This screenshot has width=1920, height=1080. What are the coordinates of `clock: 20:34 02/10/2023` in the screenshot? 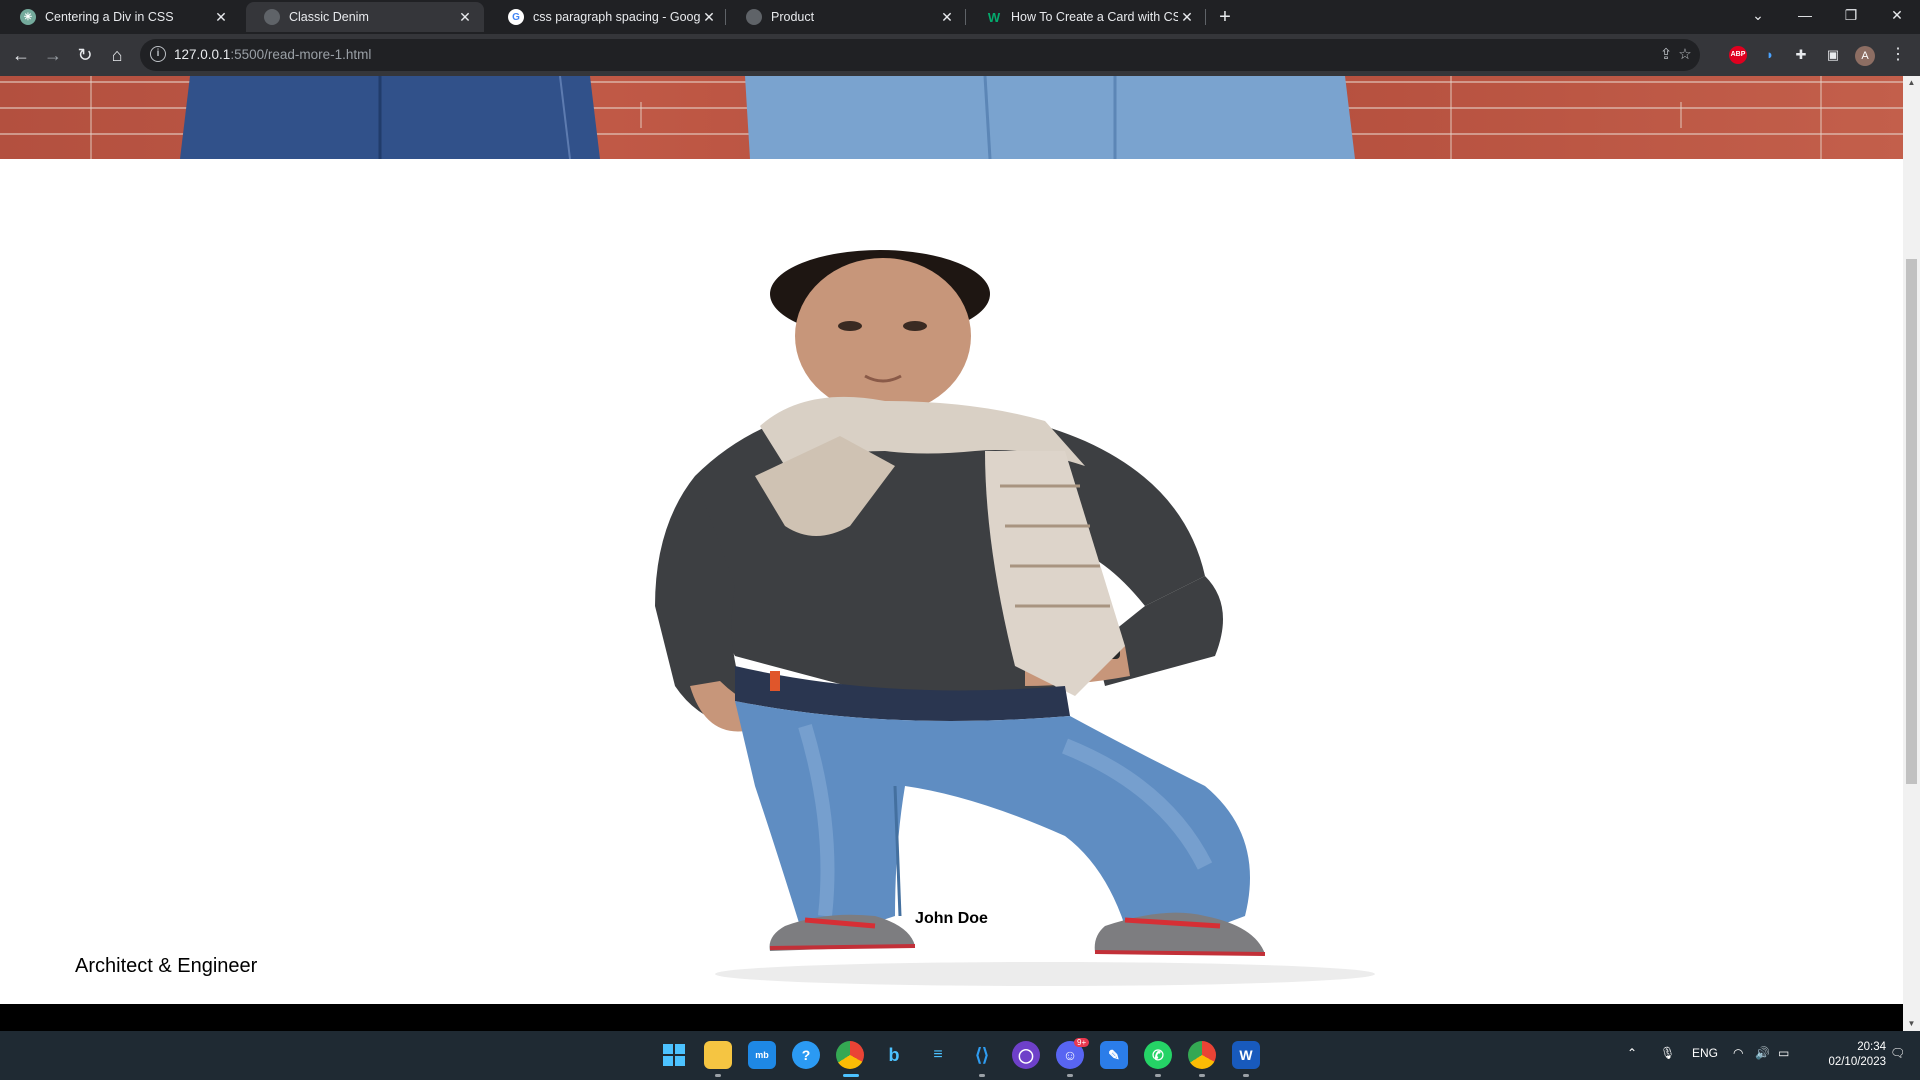 It's located at (1846, 1055).